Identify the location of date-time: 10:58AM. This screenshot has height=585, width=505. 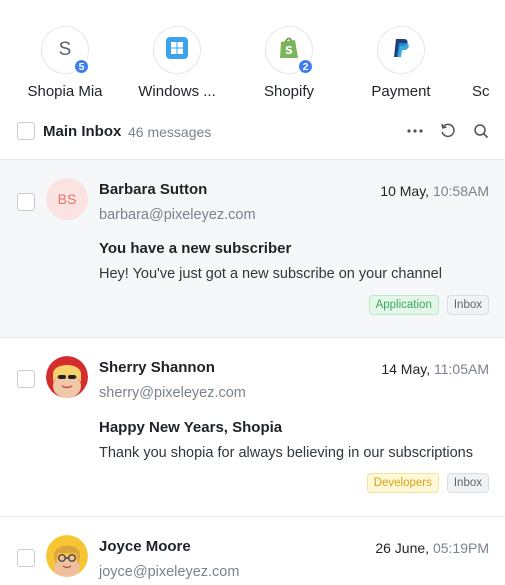
(460, 191).